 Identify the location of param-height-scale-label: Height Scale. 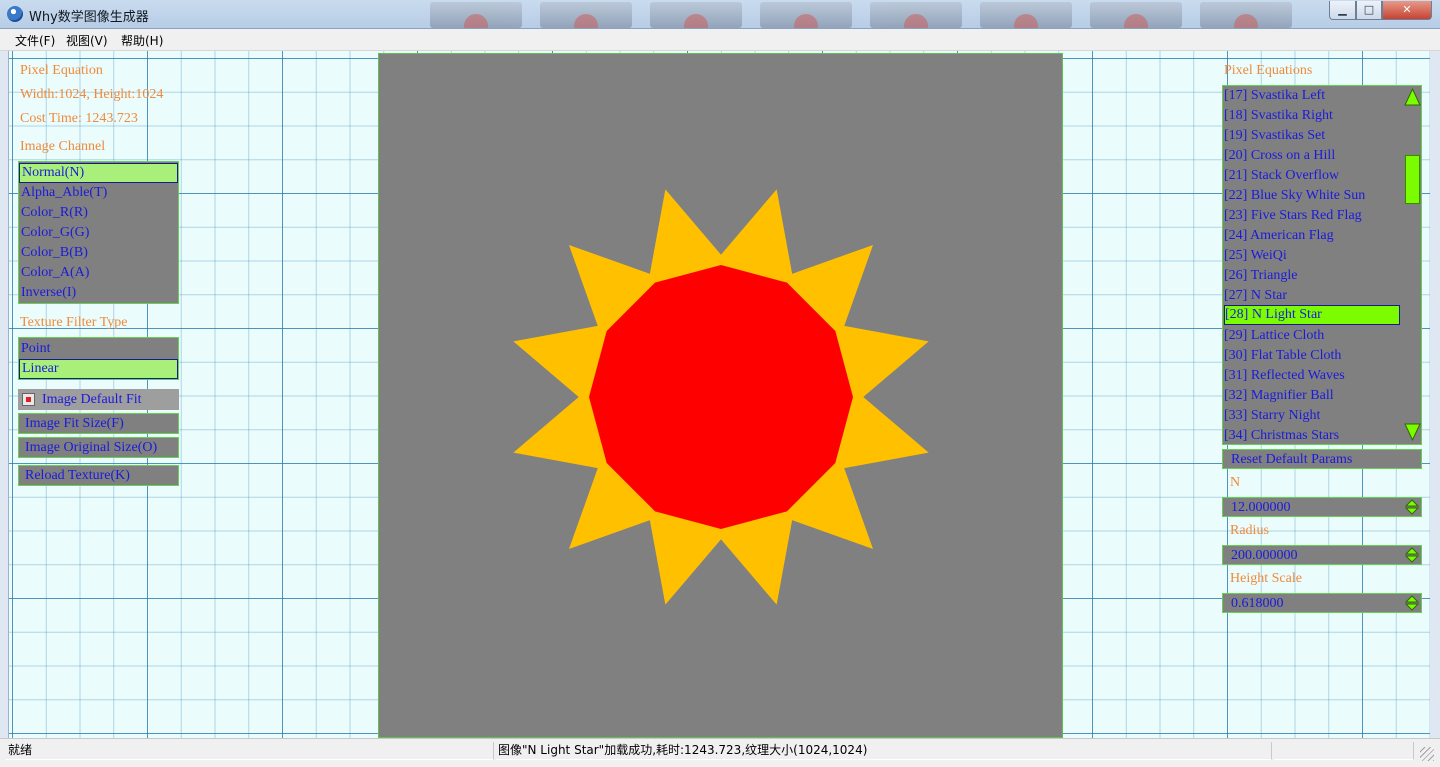
(1266, 578).